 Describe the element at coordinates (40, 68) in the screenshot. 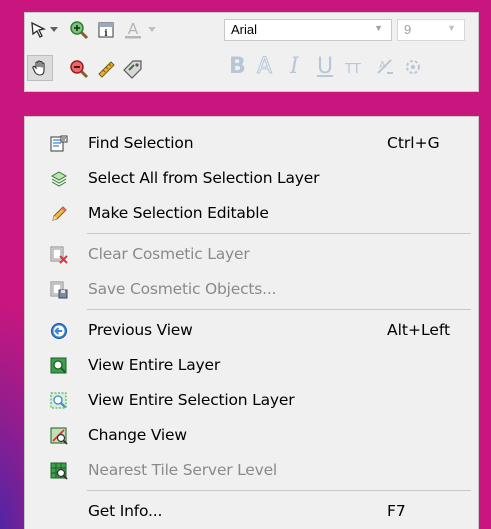

I see `pan-hand-icon` at that location.